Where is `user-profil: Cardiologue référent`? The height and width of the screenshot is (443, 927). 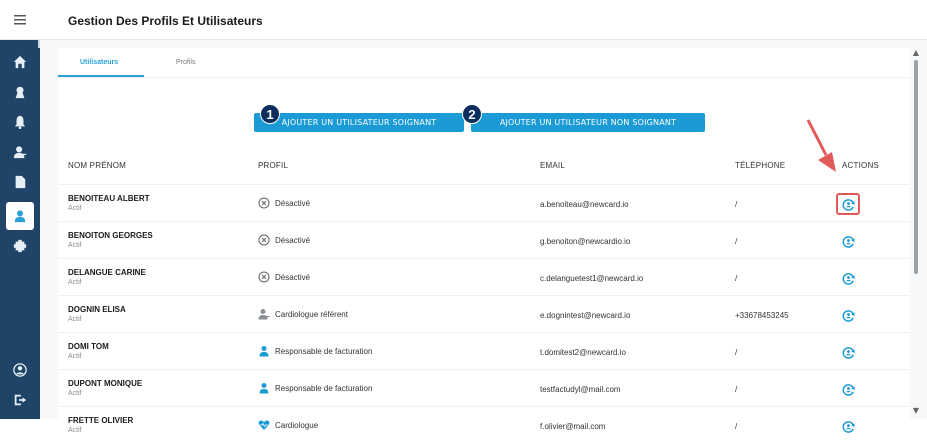
user-profil: Cardiologue référent is located at coordinates (303, 314).